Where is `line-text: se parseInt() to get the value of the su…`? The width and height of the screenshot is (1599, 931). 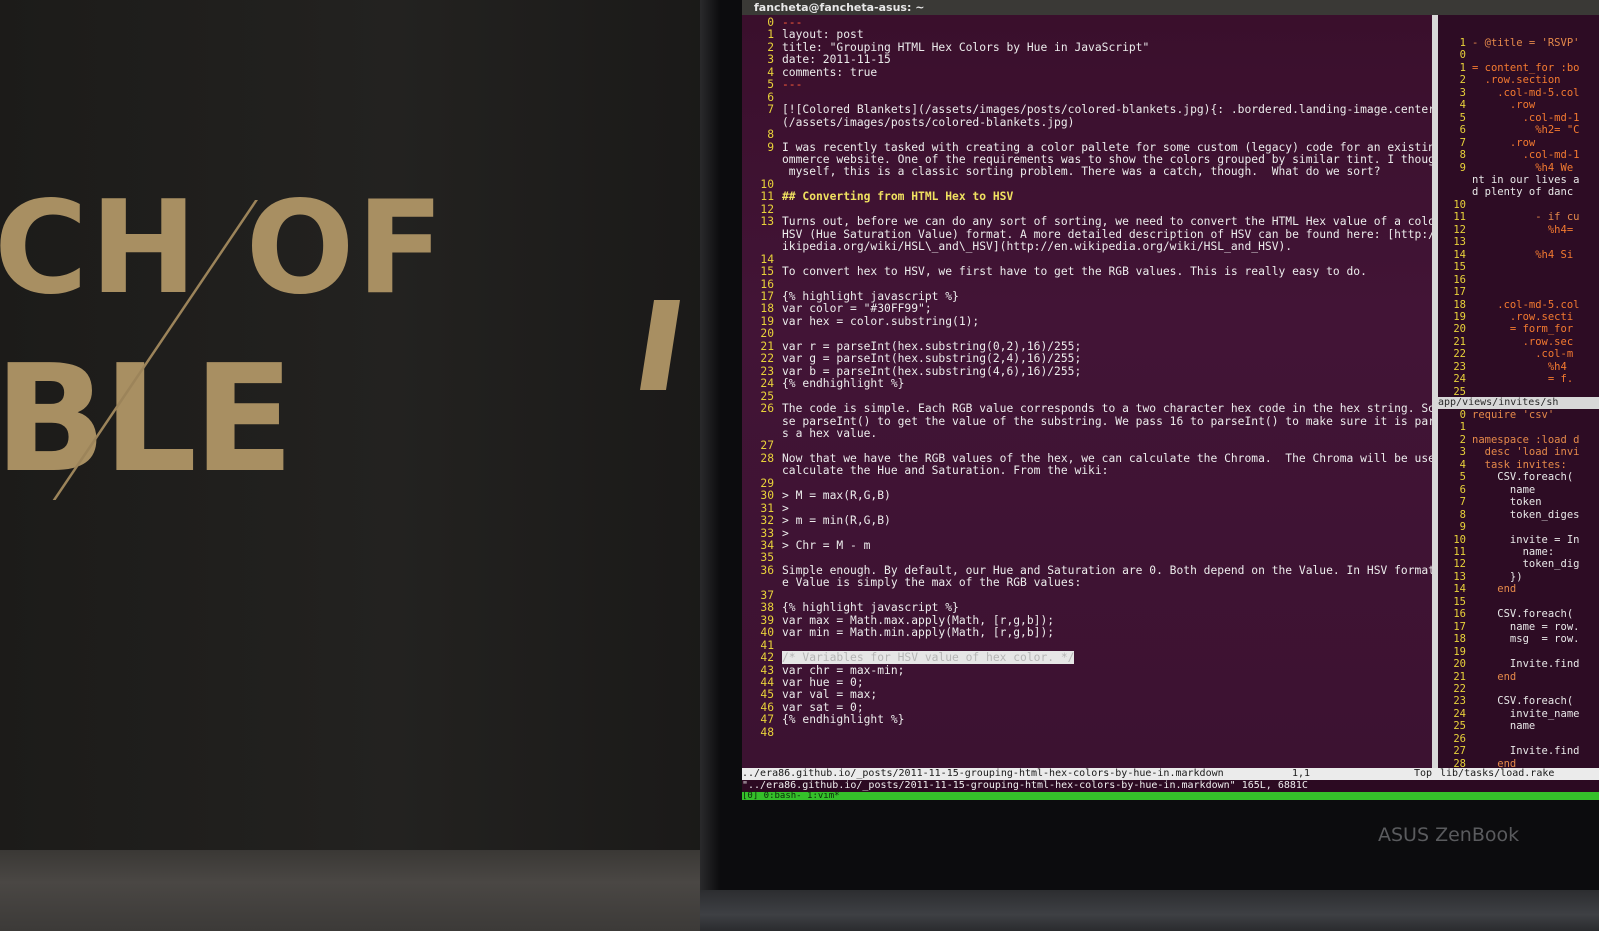
line-text: se parseInt() to get the value of the su… is located at coordinates (1125, 421).